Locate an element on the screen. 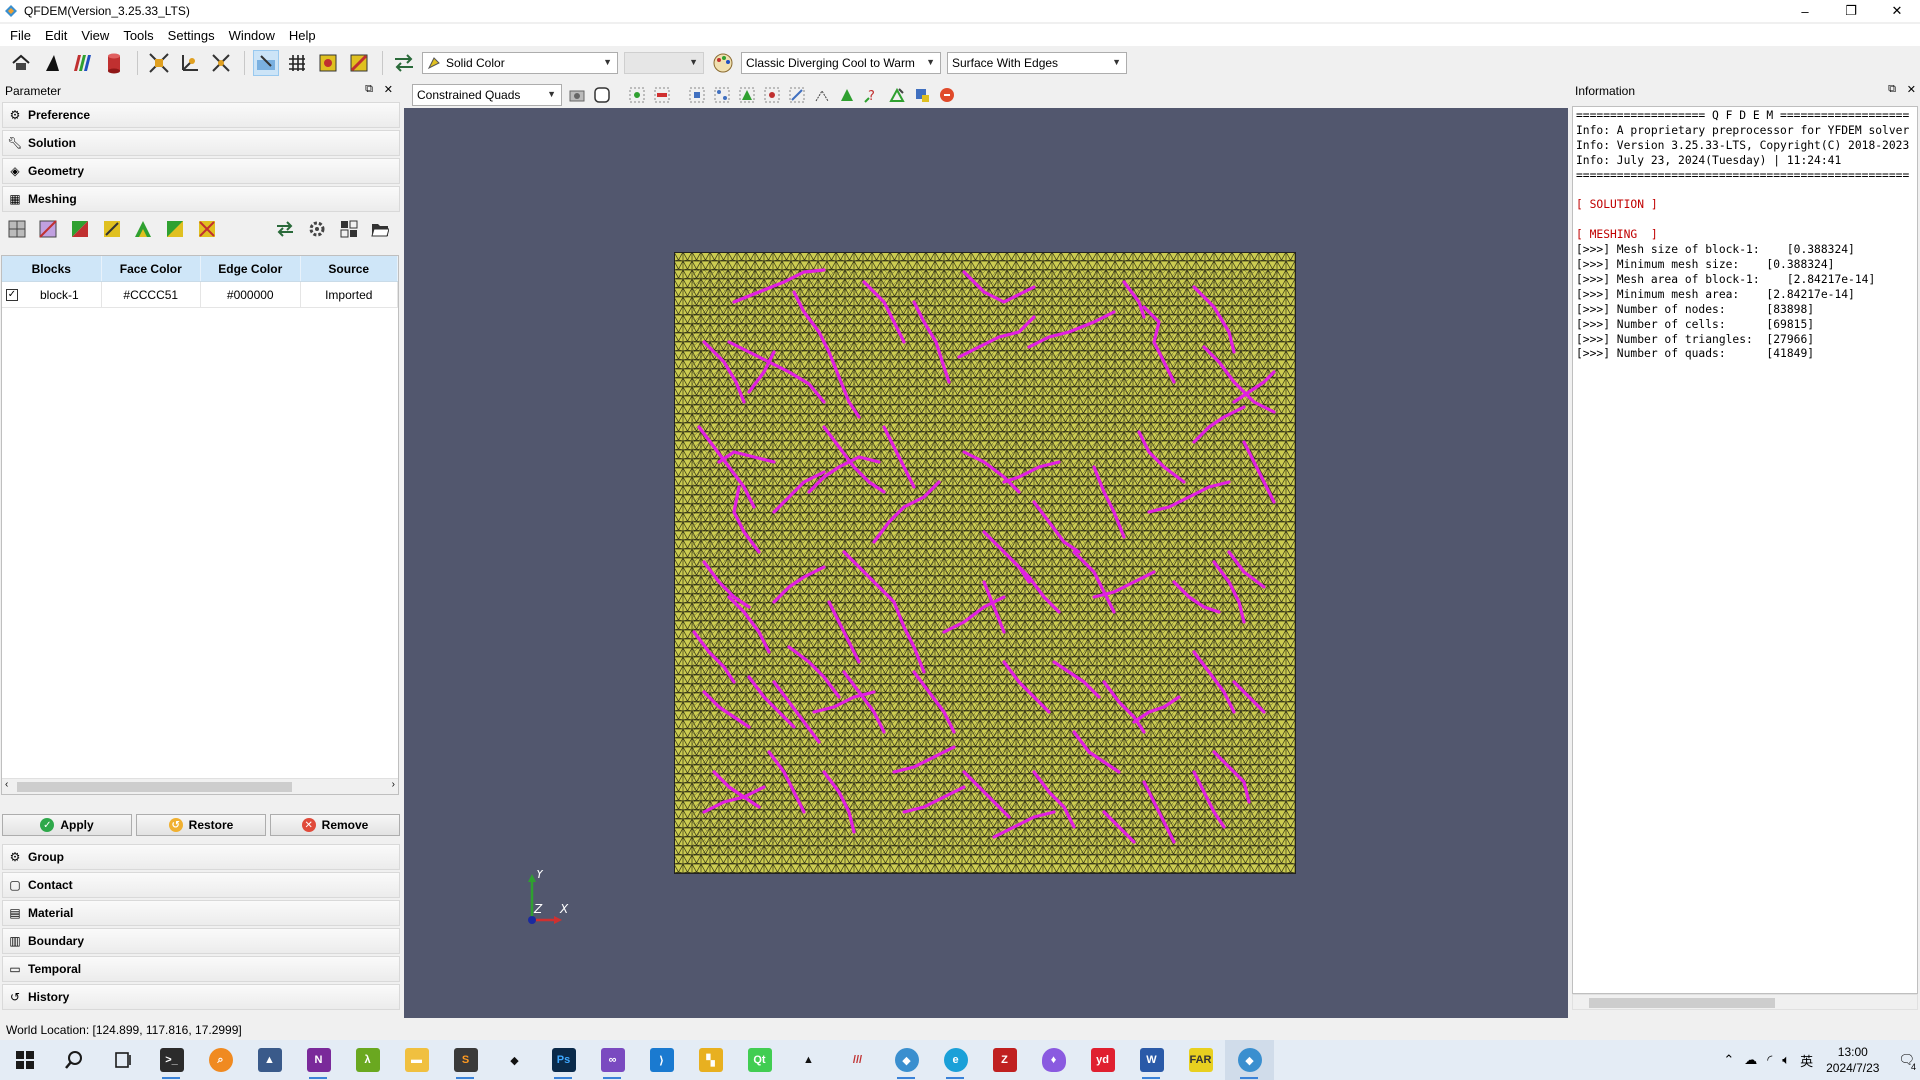 The image size is (1920, 1080). menu-tools: Tools is located at coordinates (138, 35).